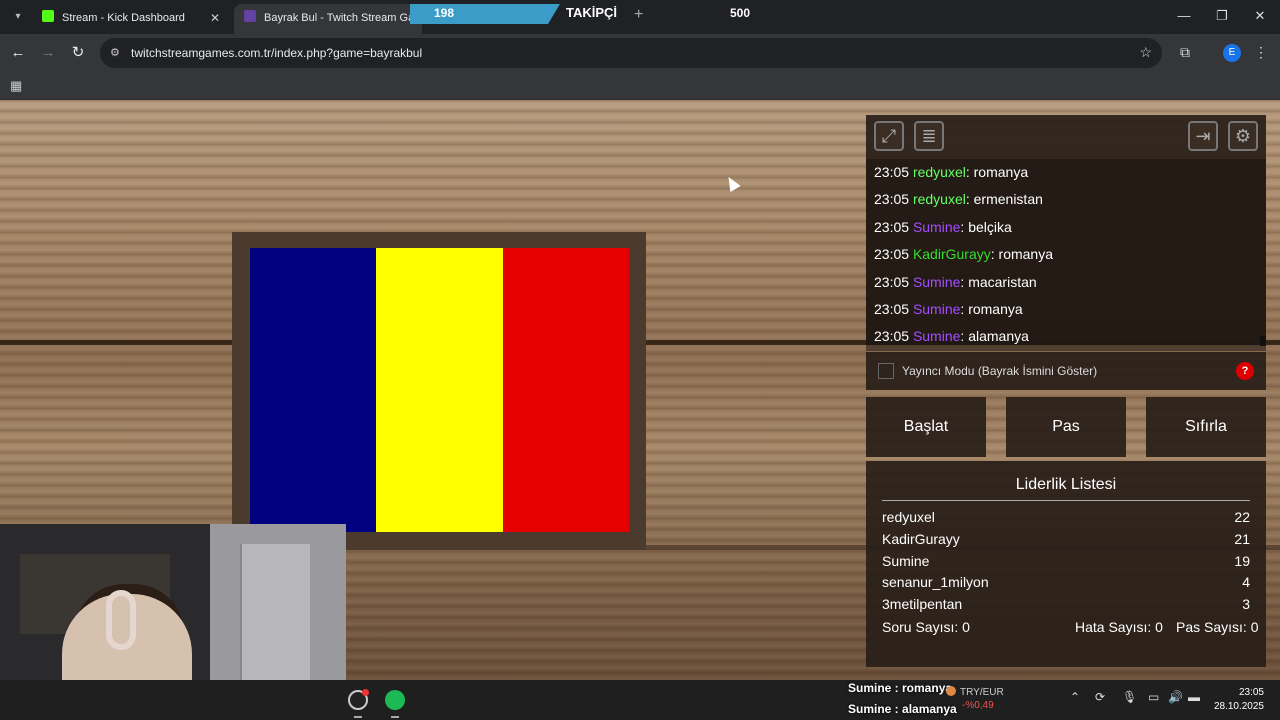 The image size is (1280, 720). I want to click on leaderboard-name: Sumine, so click(906, 560).